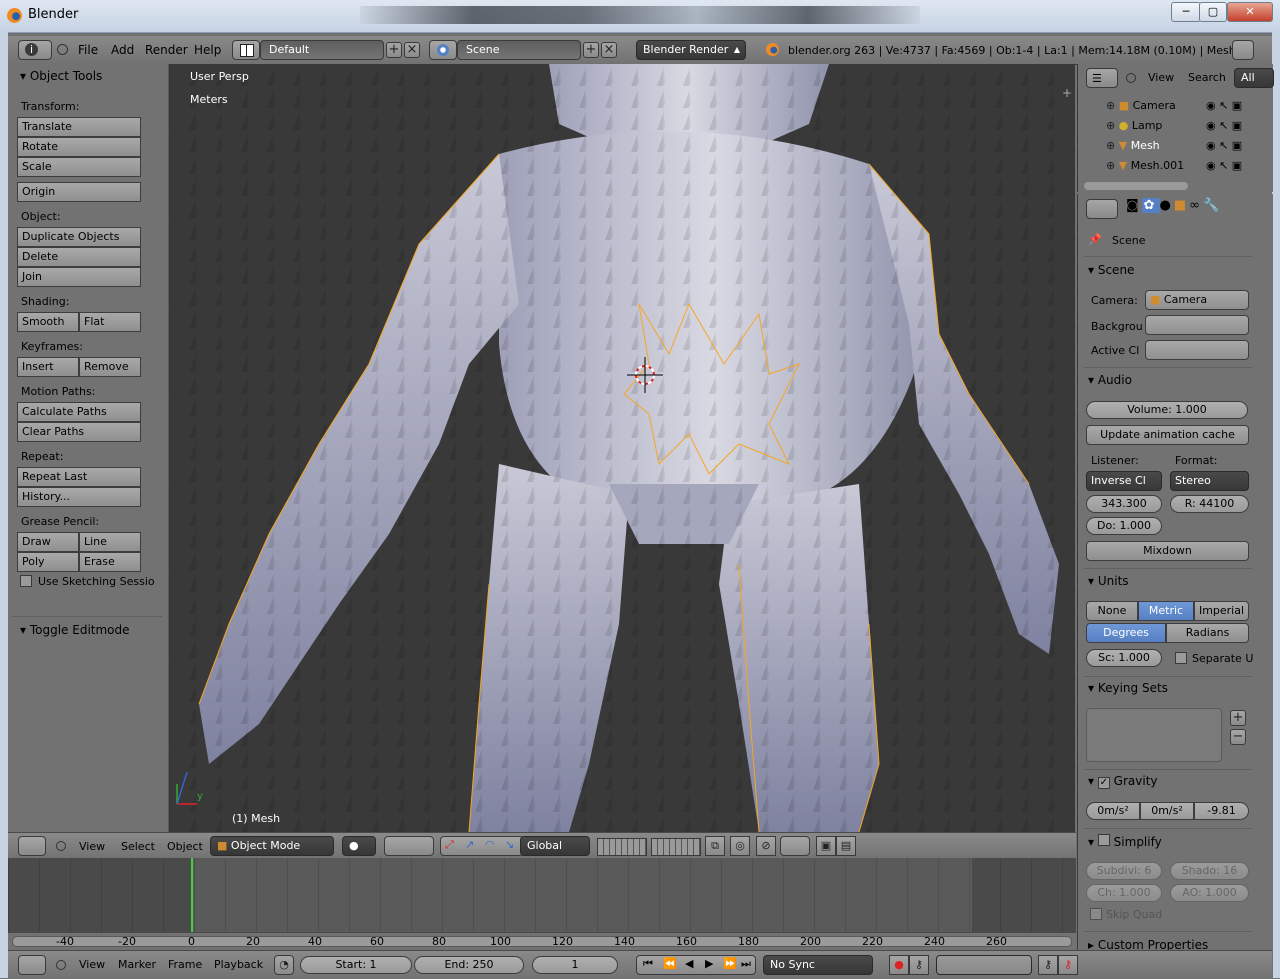 This screenshot has height=979, width=1280. What do you see at coordinates (110, 322) in the screenshot?
I see `flat-button: Flat` at bounding box center [110, 322].